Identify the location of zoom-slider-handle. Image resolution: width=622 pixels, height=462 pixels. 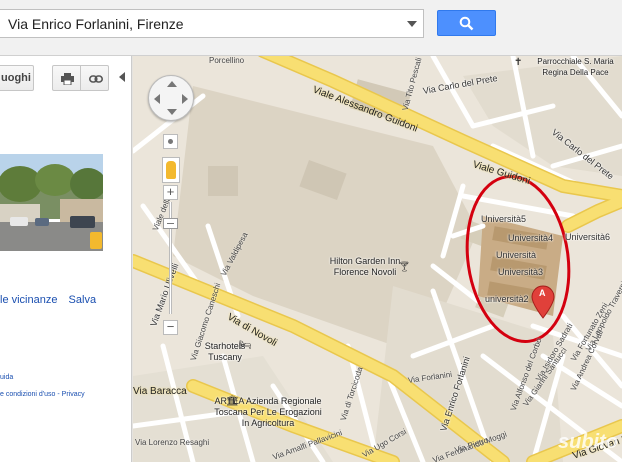
(170, 223).